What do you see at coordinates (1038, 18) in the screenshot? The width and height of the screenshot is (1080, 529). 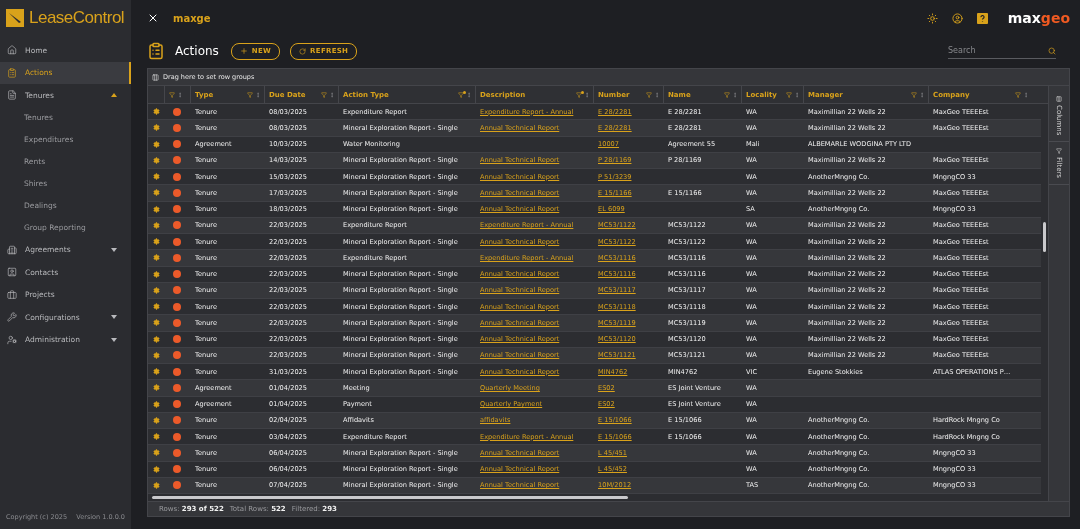 I see `brand-logo: maxgeo` at bounding box center [1038, 18].